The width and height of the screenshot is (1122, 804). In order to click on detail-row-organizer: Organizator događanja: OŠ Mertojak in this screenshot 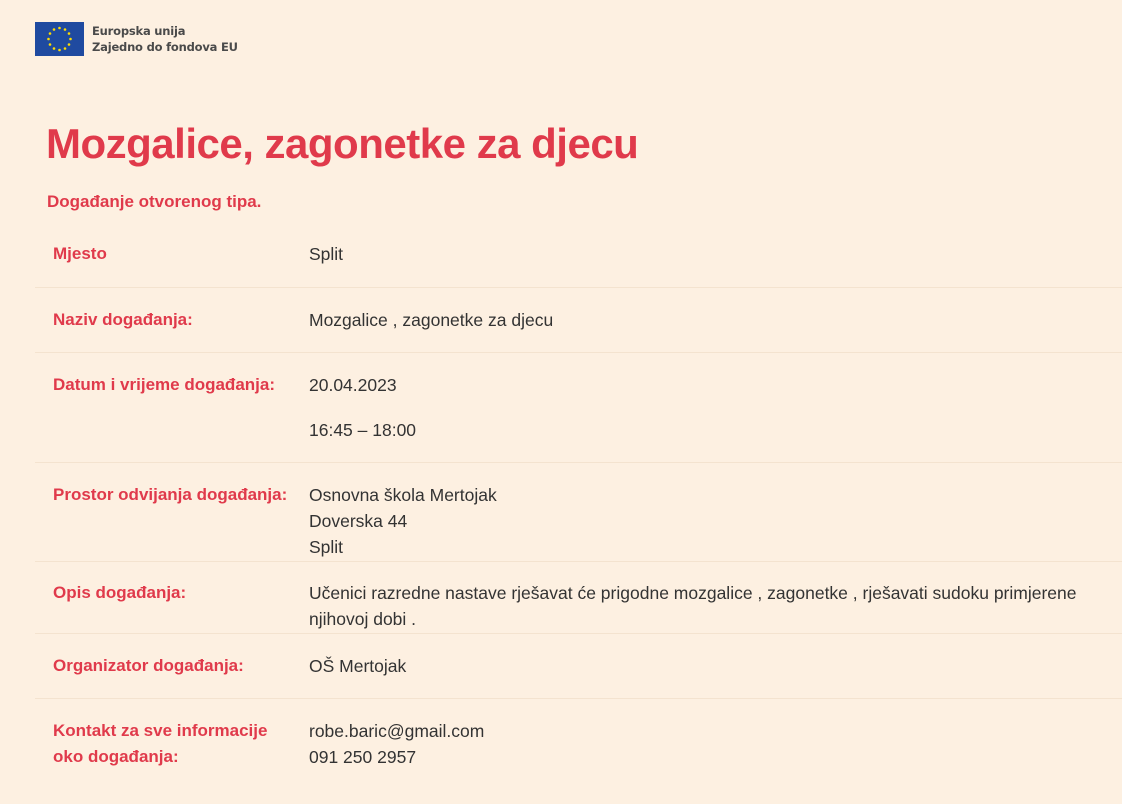, I will do `click(578, 666)`.